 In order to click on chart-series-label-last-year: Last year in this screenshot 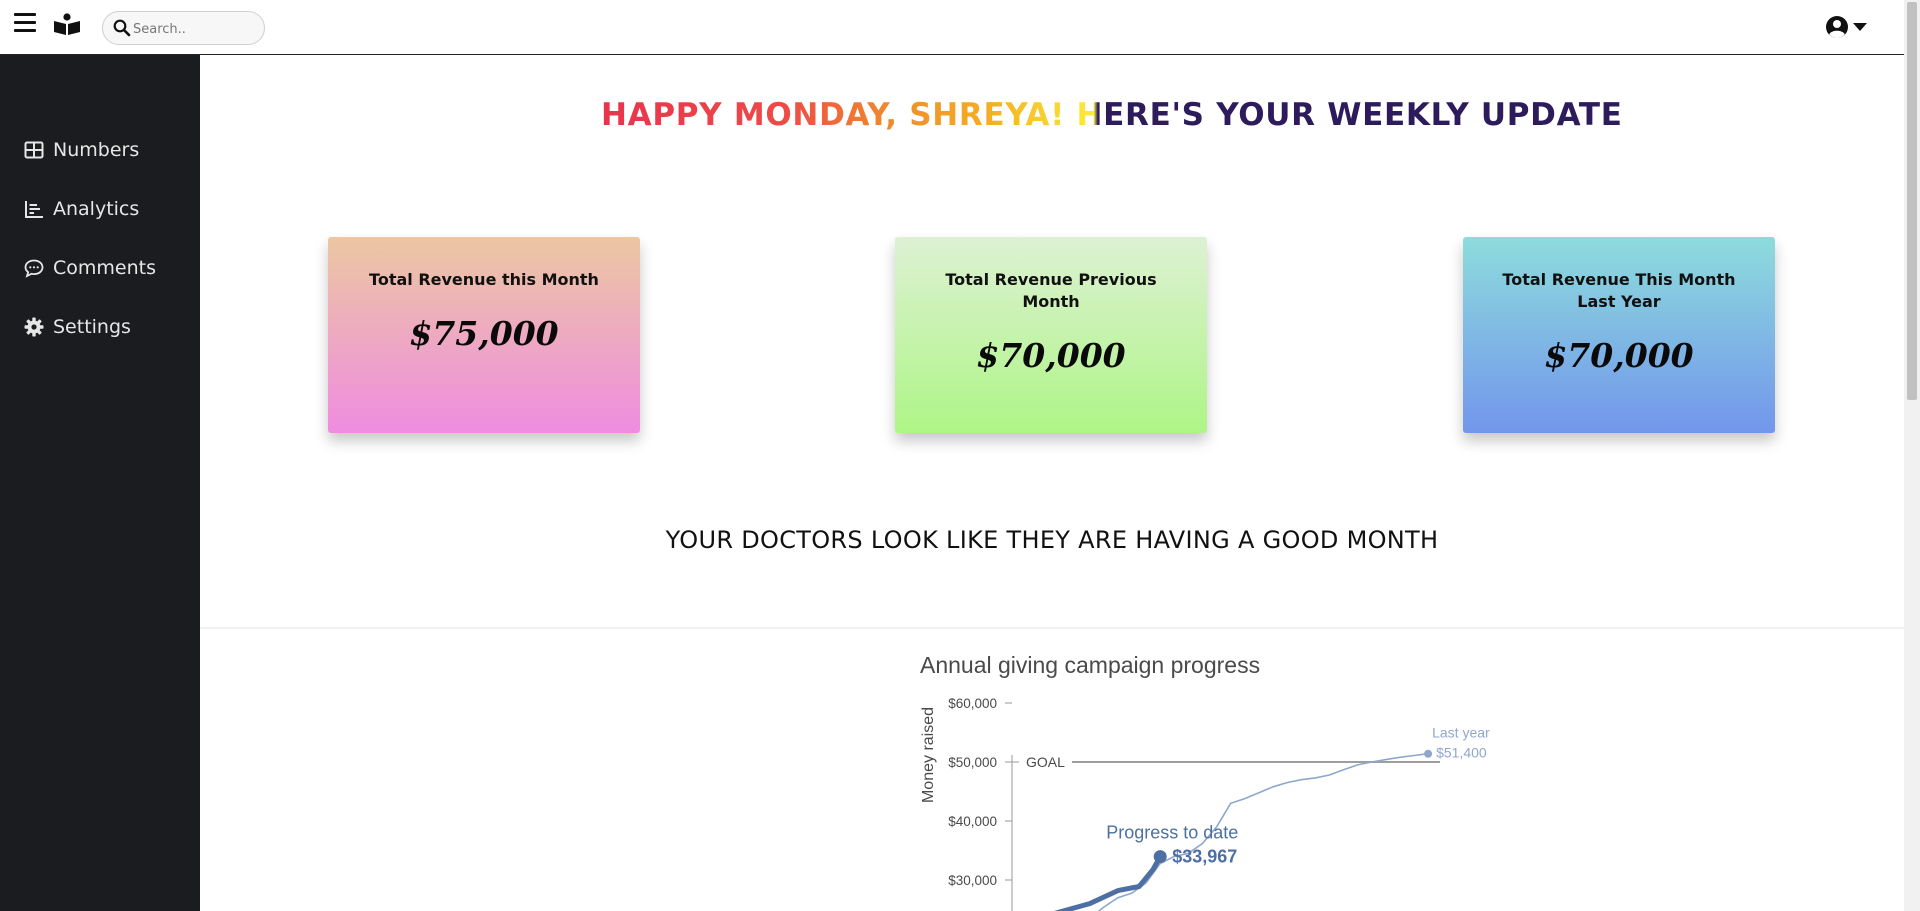, I will do `click(1461, 733)`.